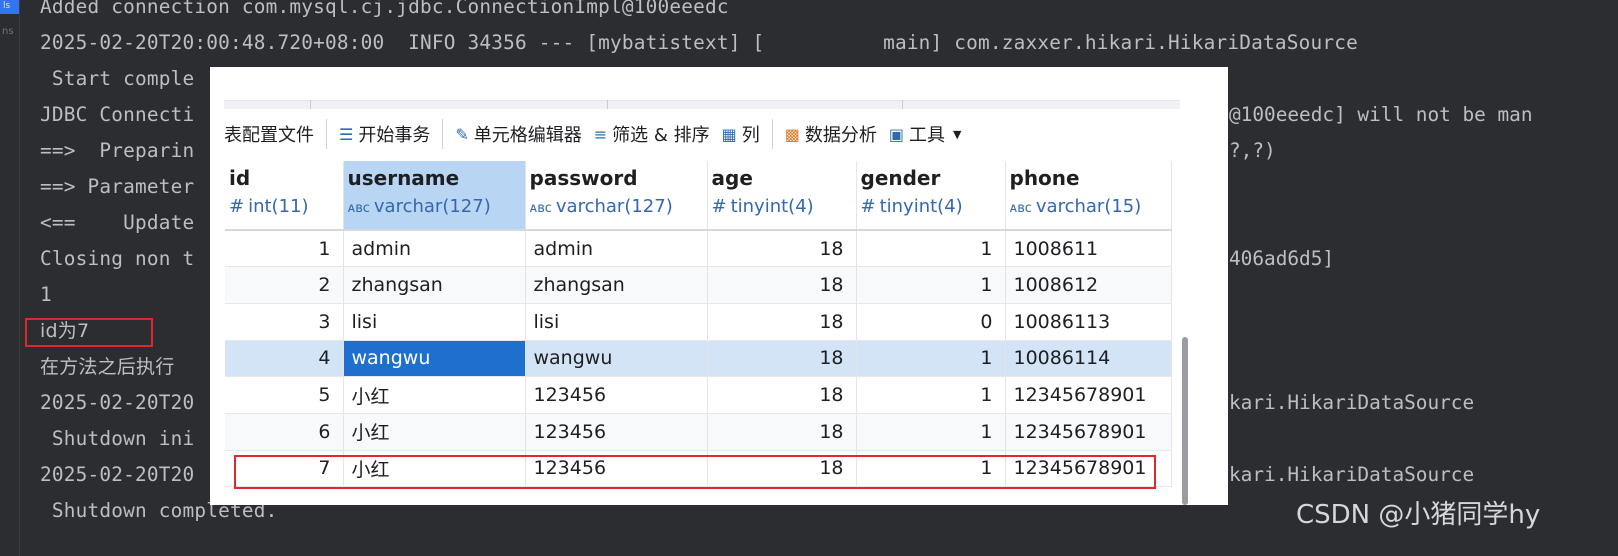 This screenshot has width=1618, height=556. I want to click on console-line: Closing non t, so click(117, 258).